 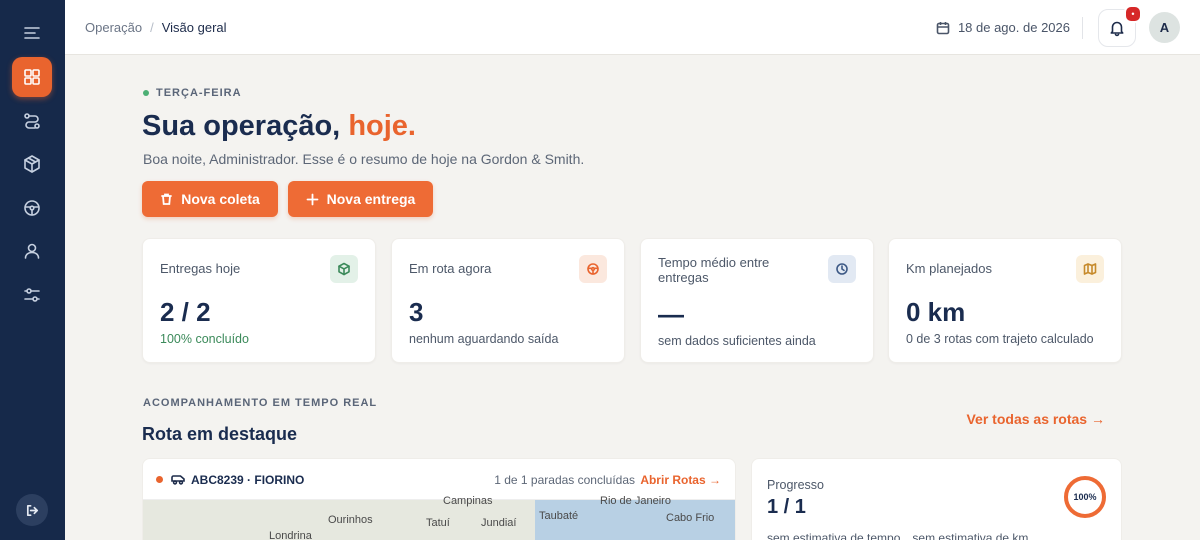 I want to click on truck-icon, so click(x=178, y=480).